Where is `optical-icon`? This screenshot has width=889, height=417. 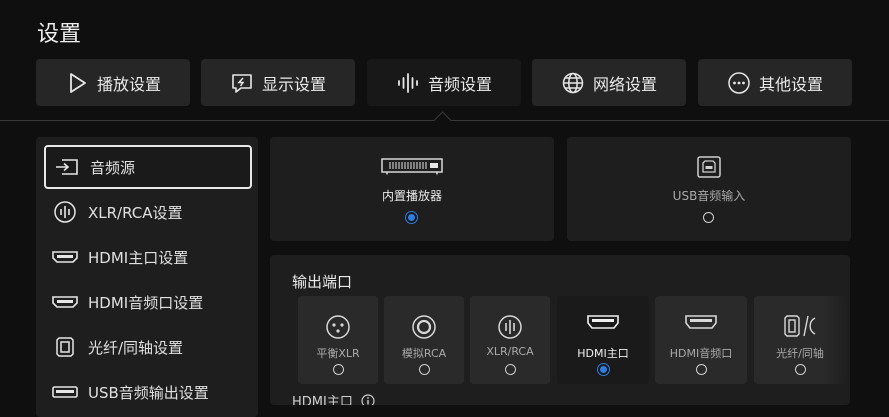 optical-icon is located at coordinates (65, 347).